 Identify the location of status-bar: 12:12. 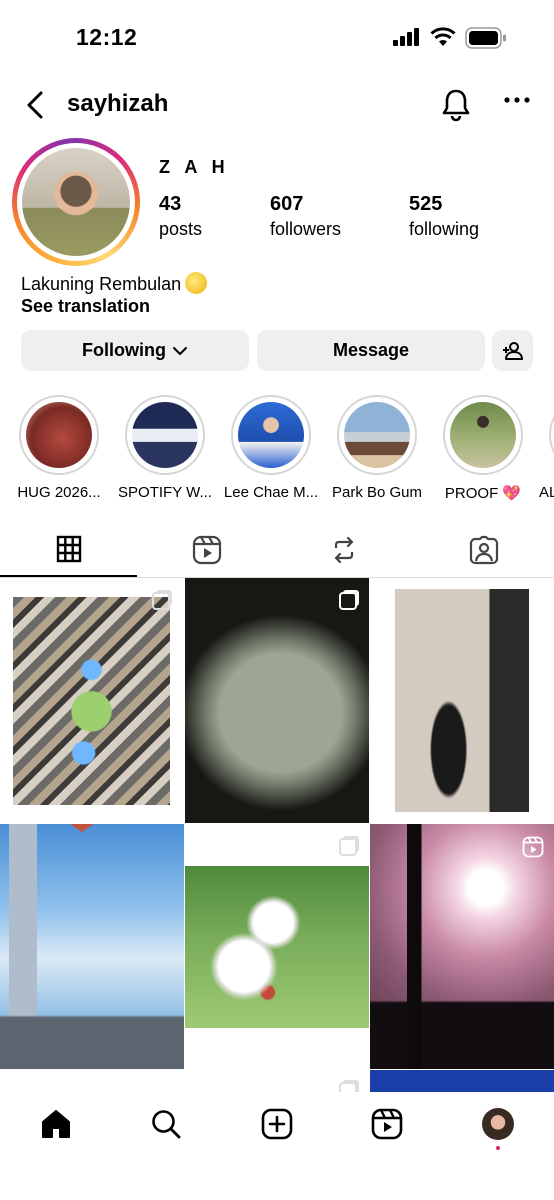
(277, 38).